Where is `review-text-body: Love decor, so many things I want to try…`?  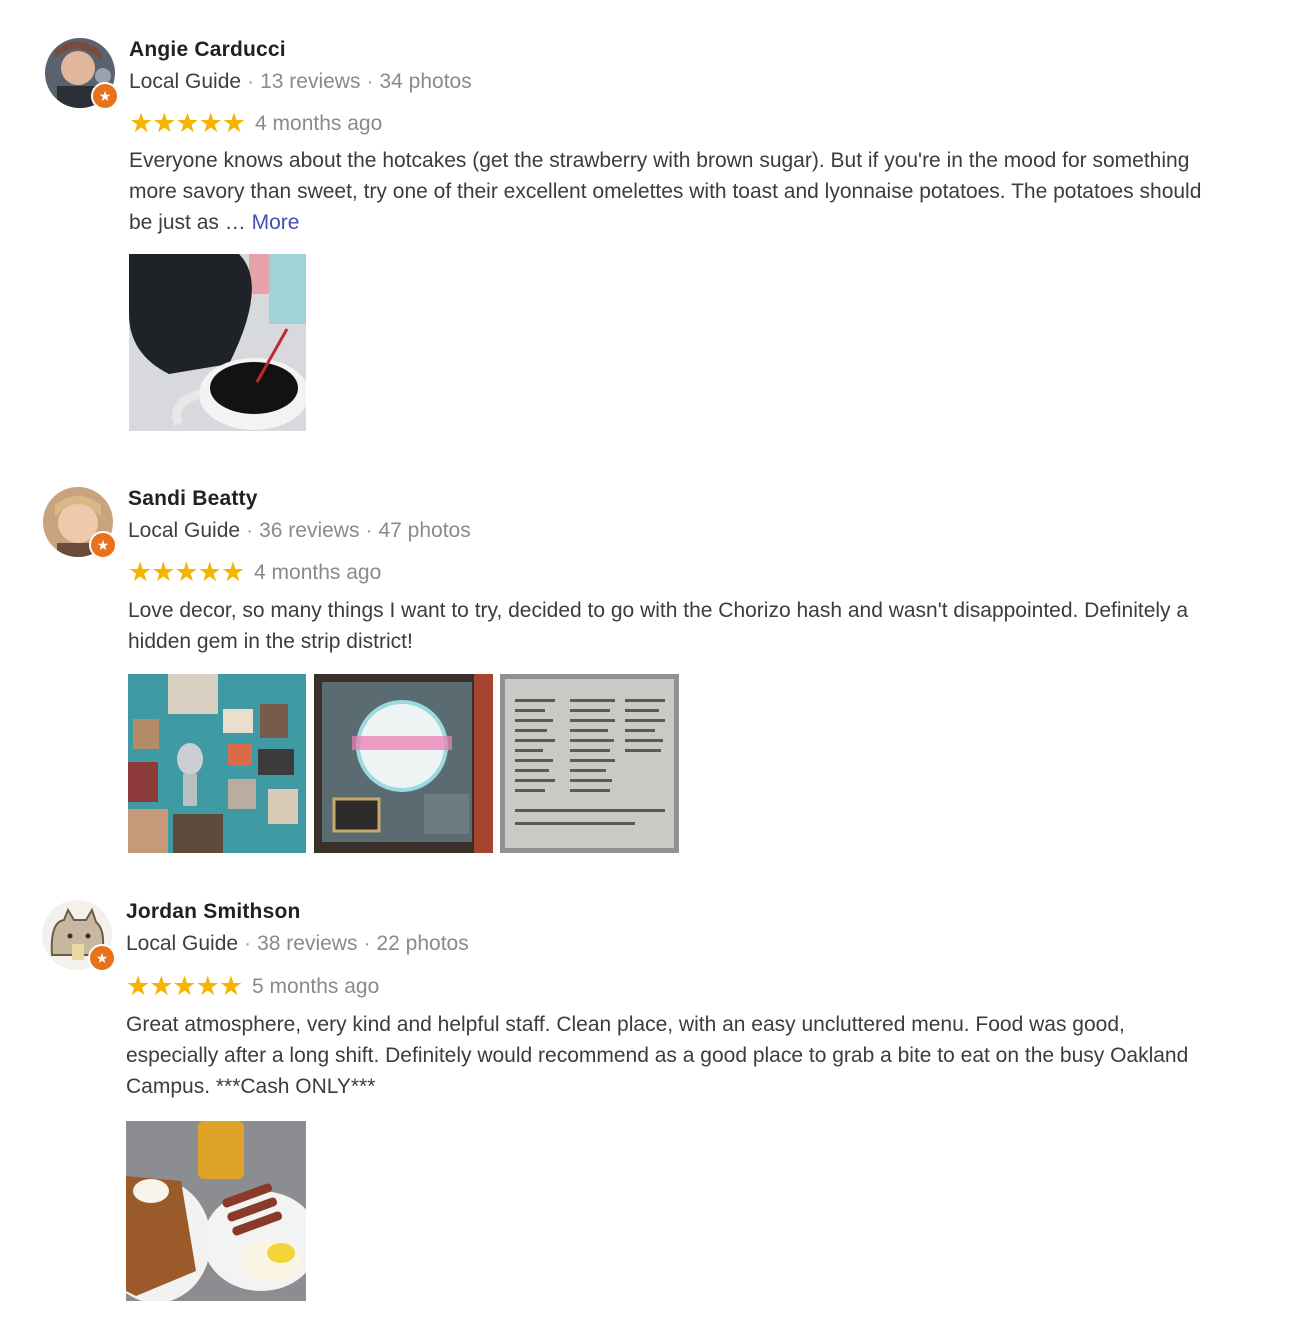 review-text-body: Love decor, so many things I want to try… is located at coordinates (658, 626).